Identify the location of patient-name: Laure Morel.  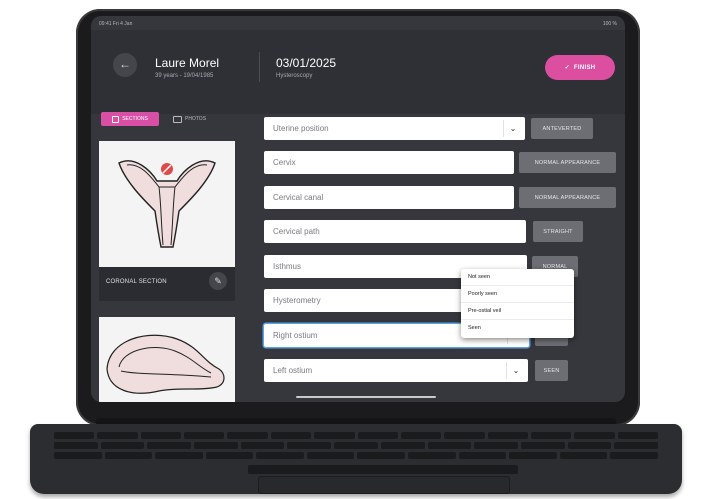
(187, 63).